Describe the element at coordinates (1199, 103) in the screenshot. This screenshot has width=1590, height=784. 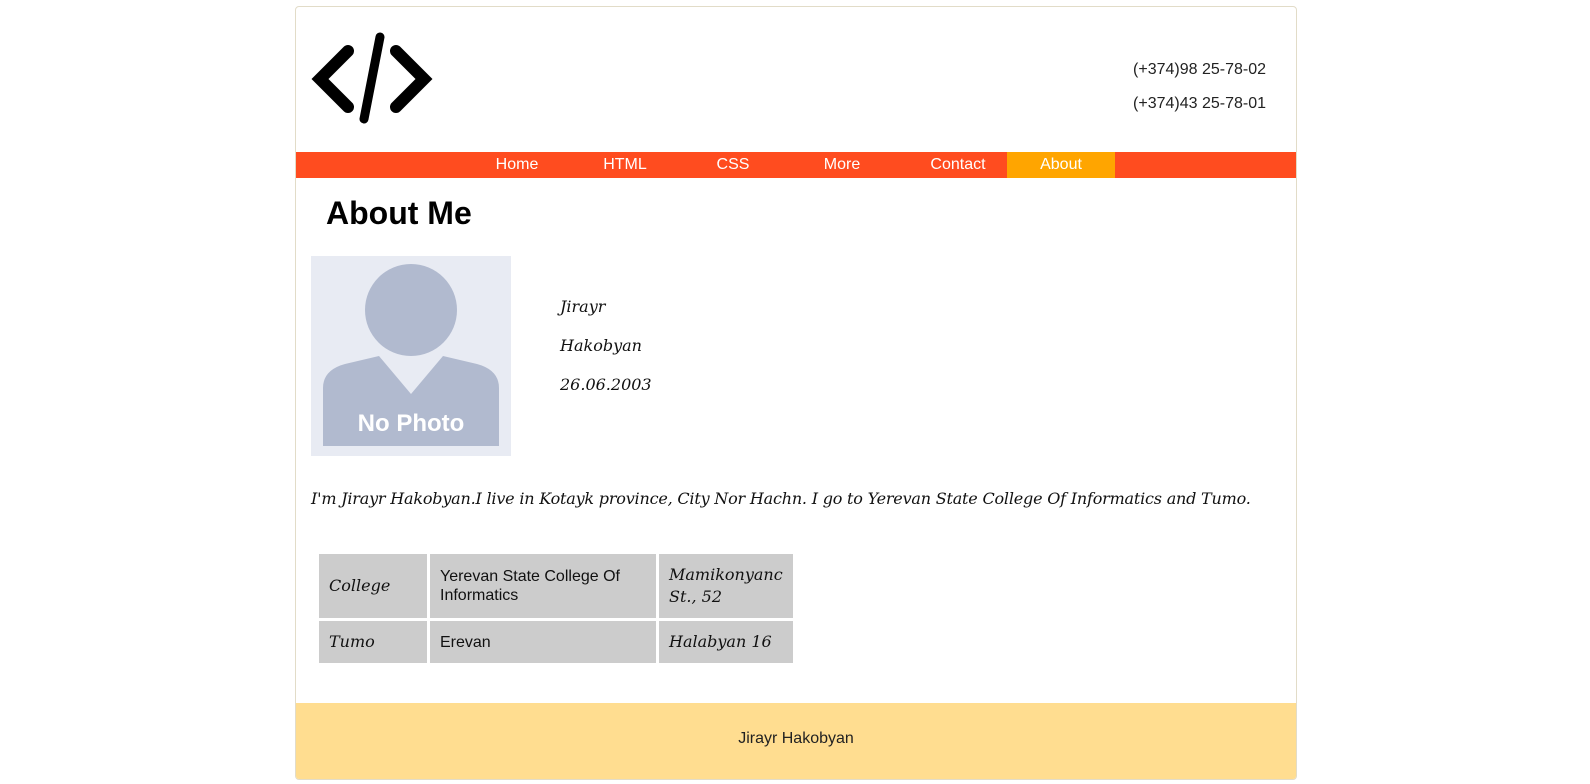
I see `phone-number-2: (+374)43 25-78-01` at that location.